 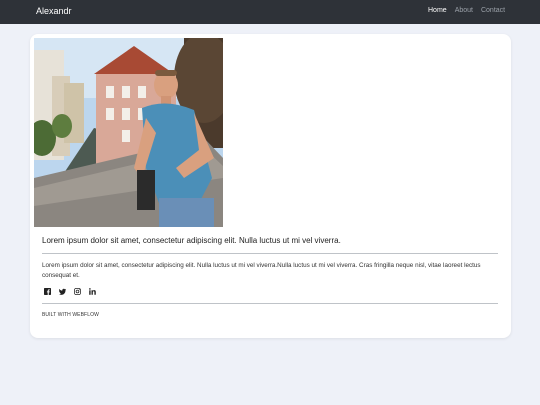 What do you see at coordinates (70, 315) in the screenshot?
I see `footer-credit: BUILT WITH WEBFLOW` at bounding box center [70, 315].